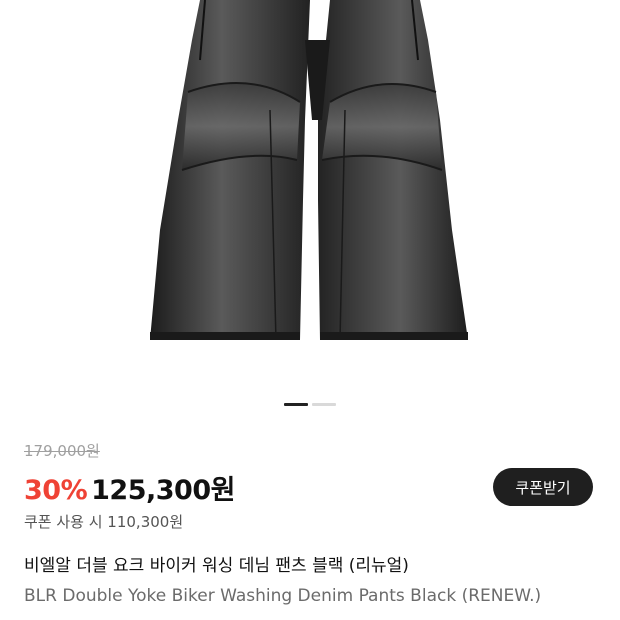 Image resolution: width=620 pixels, height=620 pixels. I want to click on get-coupon-button: 쿠폰받기, so click(543, 487).